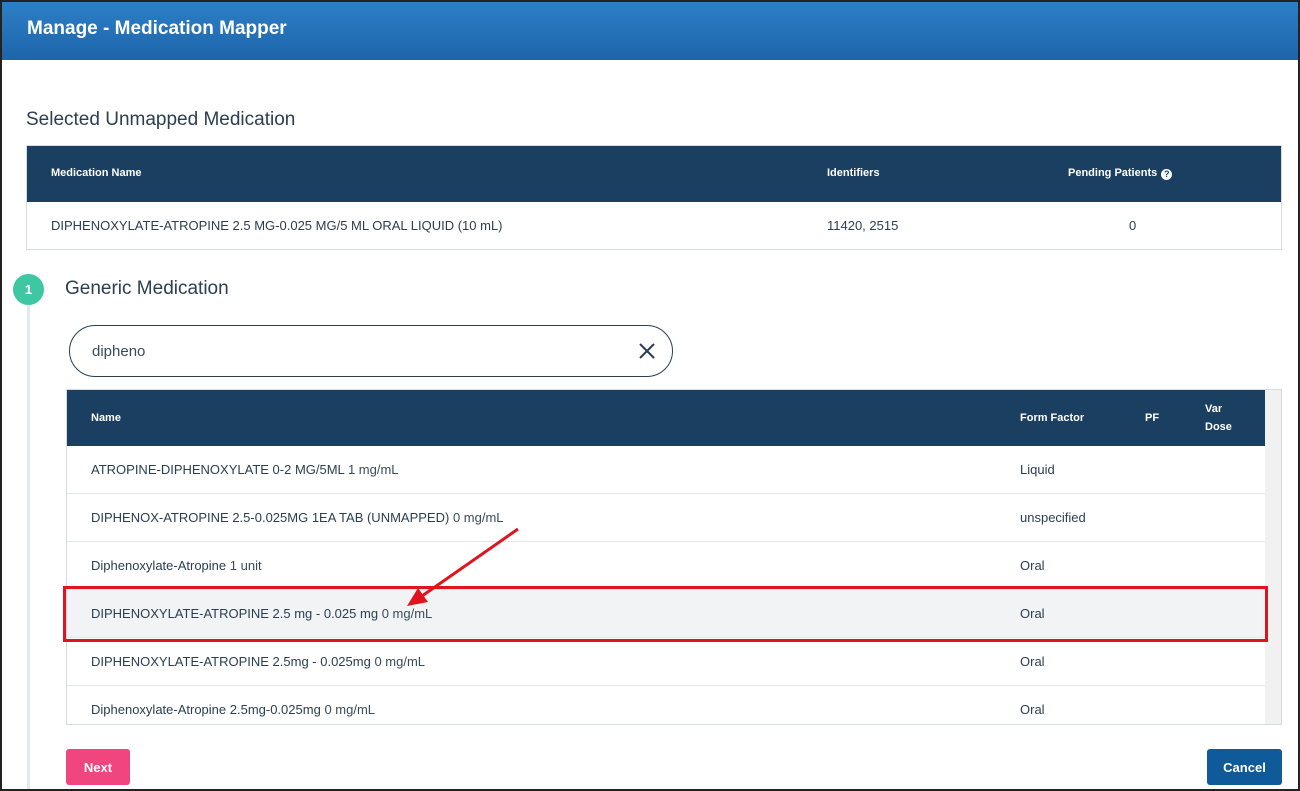 The image size is (1300, 791). Describe the element at coordinates (666, 418) in the screenshot. I see `generic-table-header: Name Form Factor PF Var Dose` at that location.